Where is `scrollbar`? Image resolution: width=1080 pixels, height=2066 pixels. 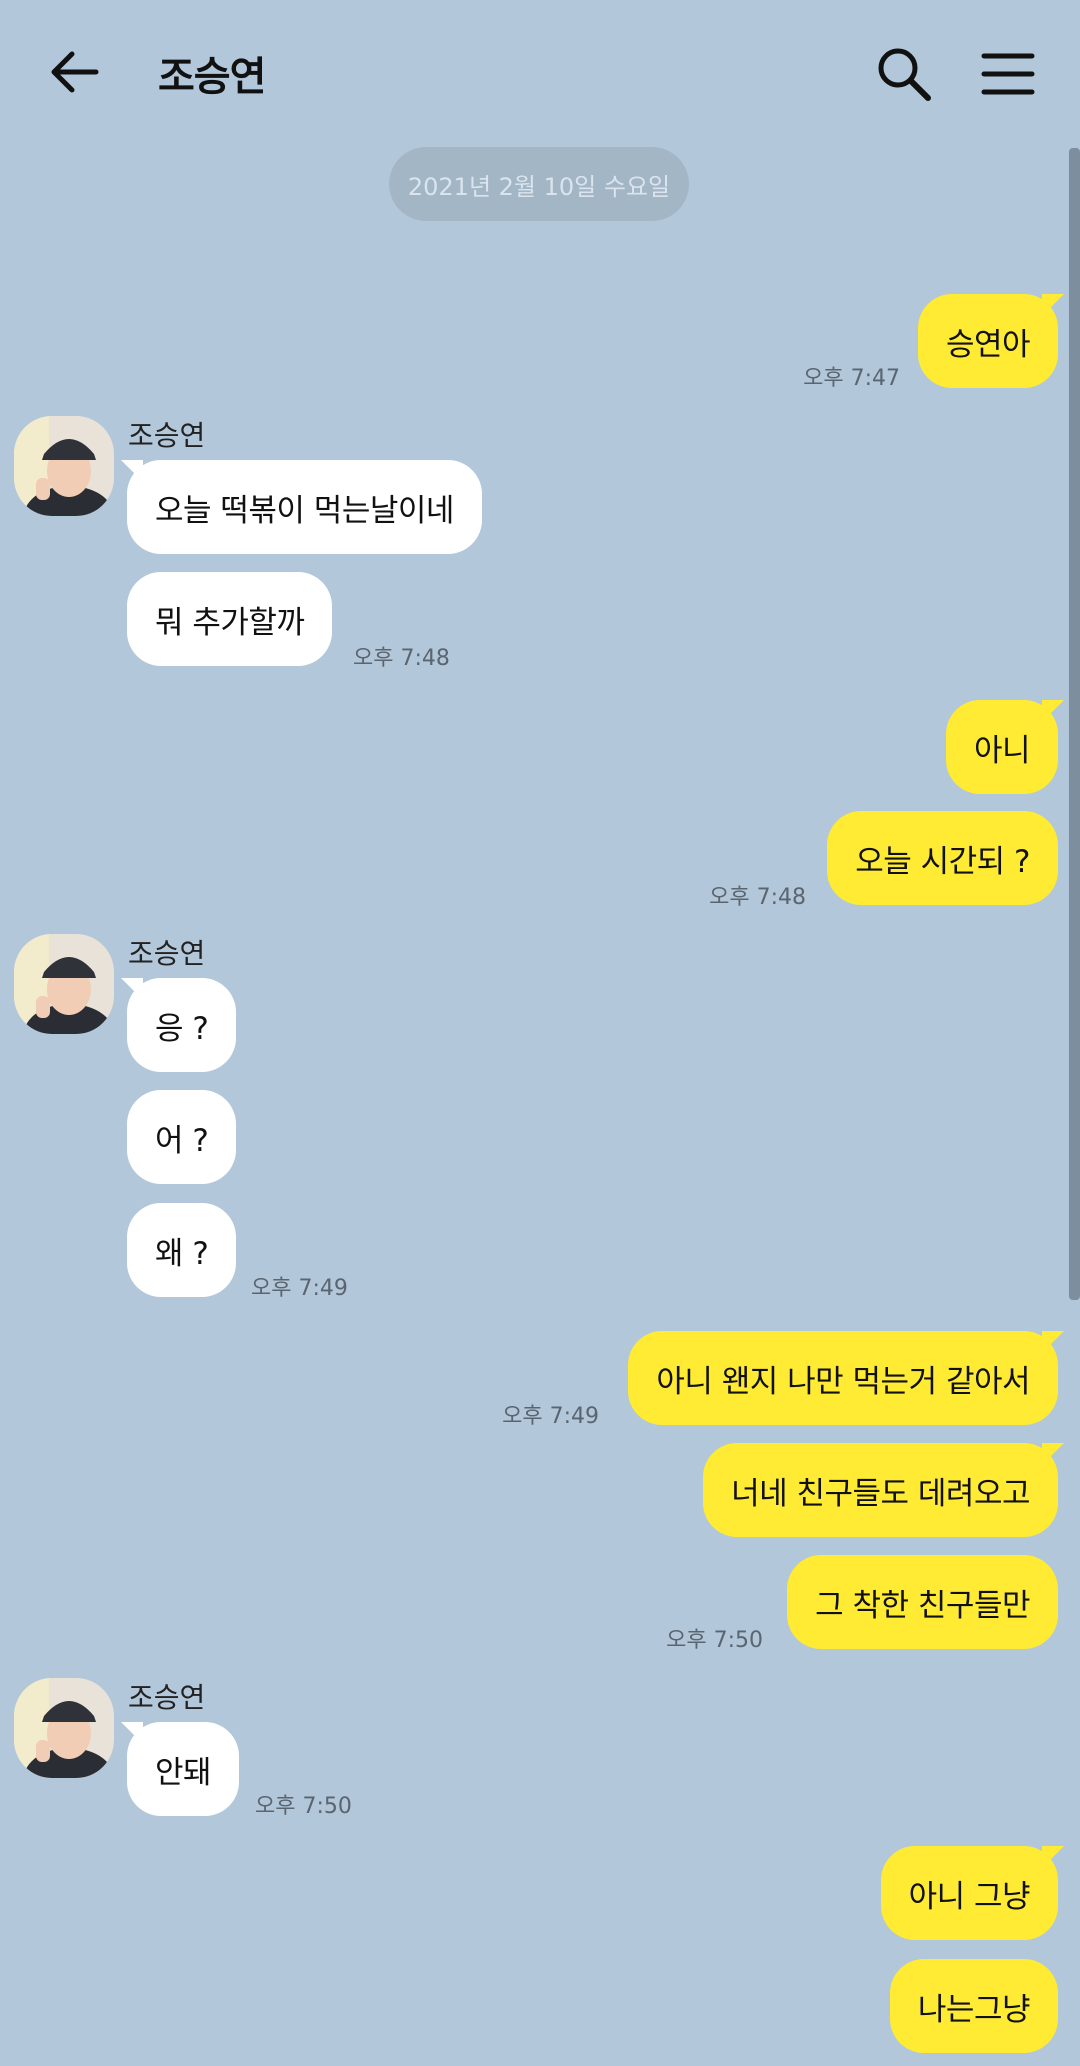
scrollbar is located at coordinates (1074, 724).